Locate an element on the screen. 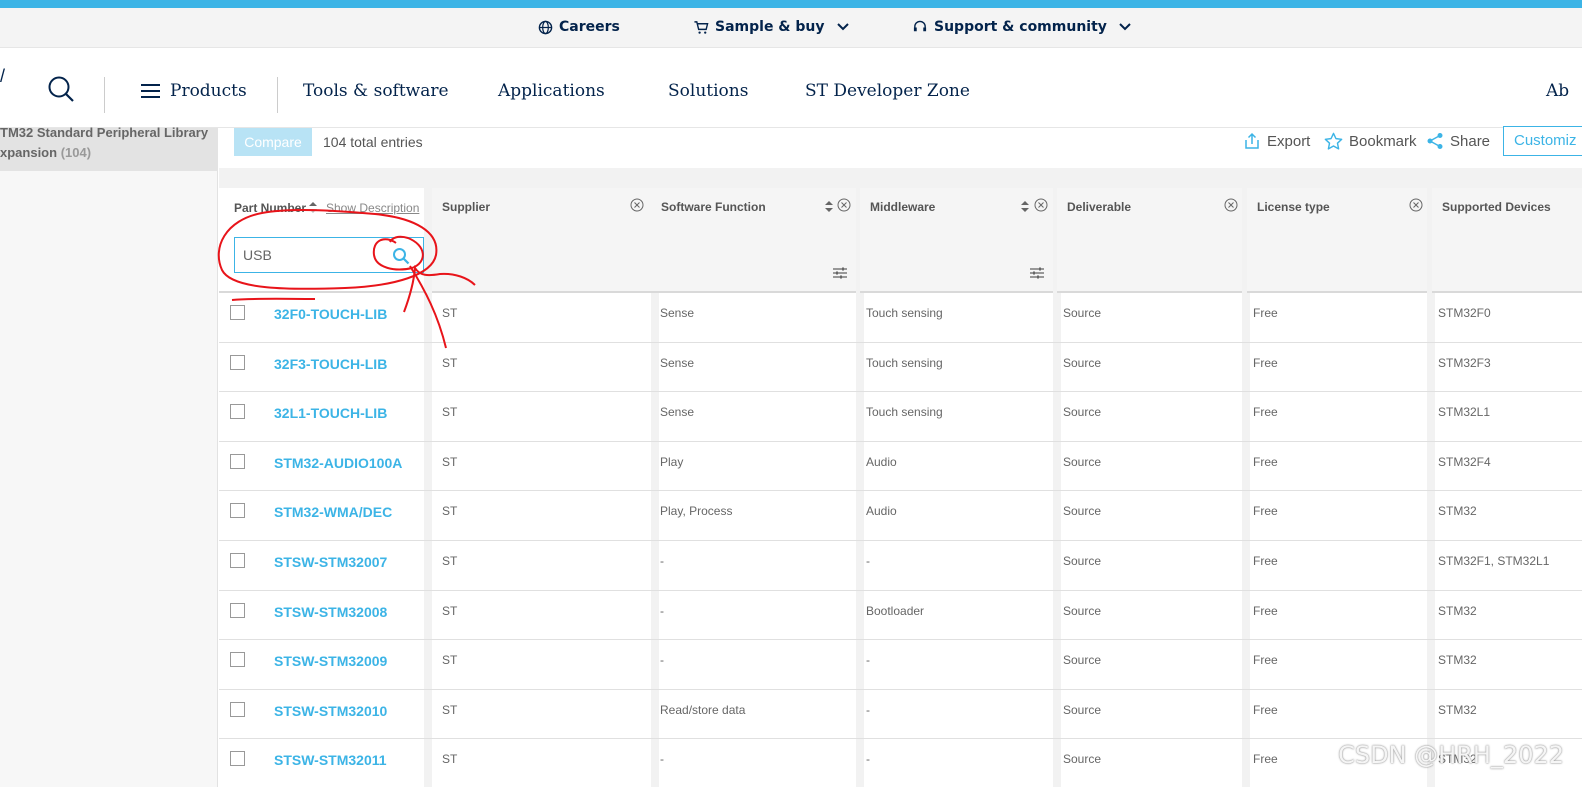 This screenshot has height=787, width=1582. part-number-search-input is located at coordinates (310, 255).